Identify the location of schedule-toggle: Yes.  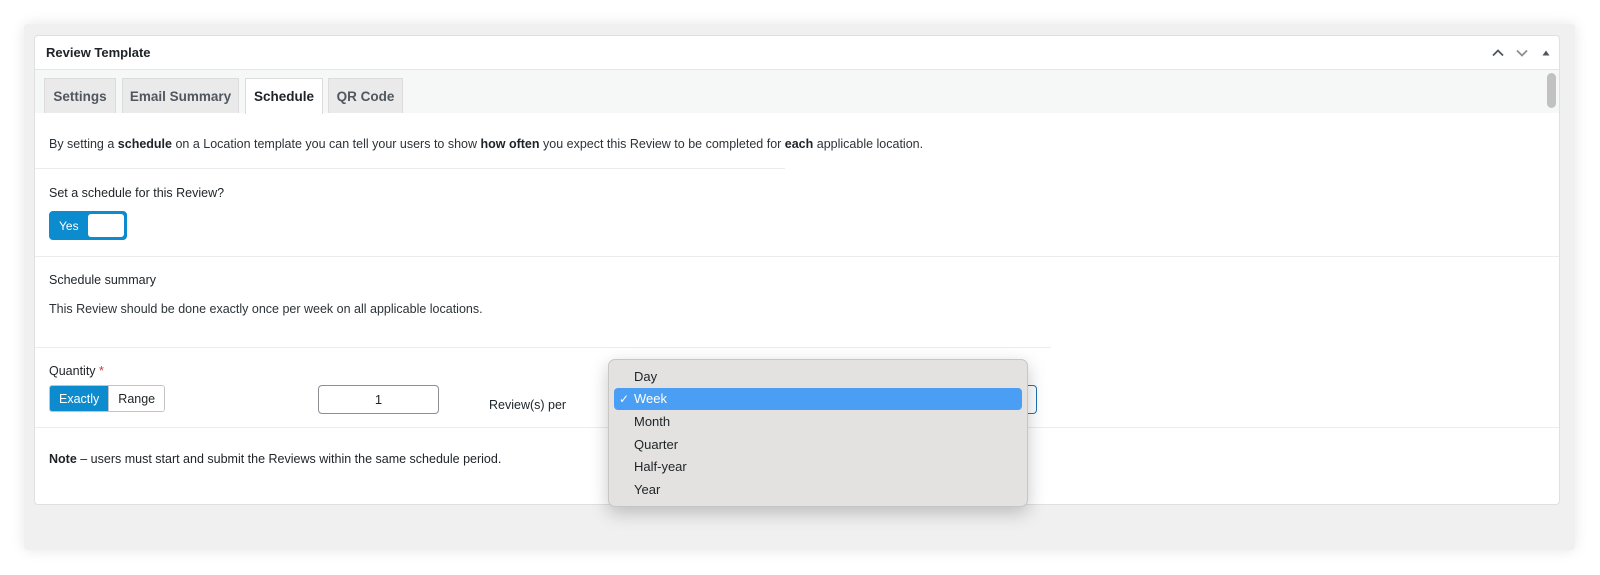
(88, 225).